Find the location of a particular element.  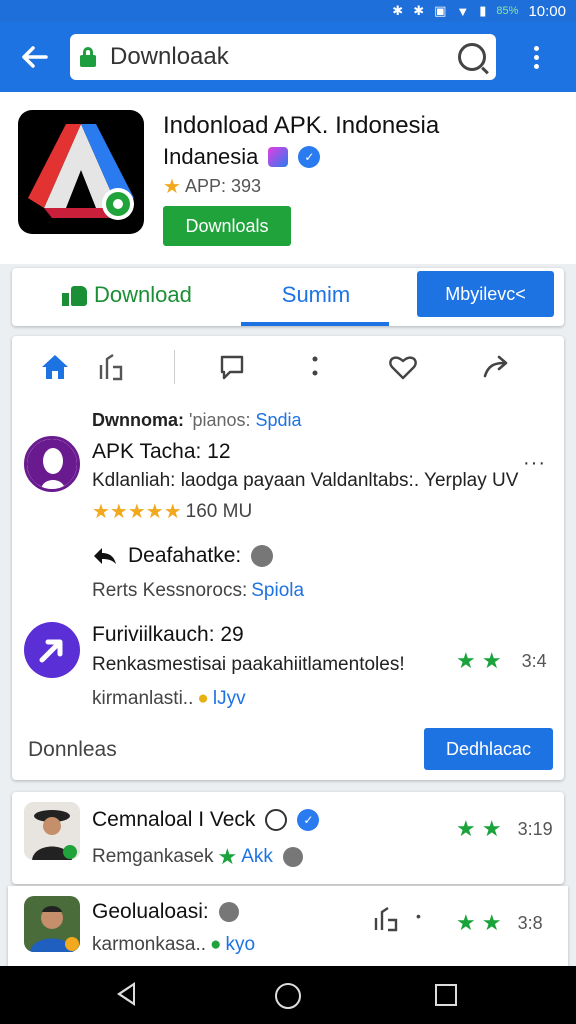

card-footer-label: Donnleas is located at coordinates (72, 749).